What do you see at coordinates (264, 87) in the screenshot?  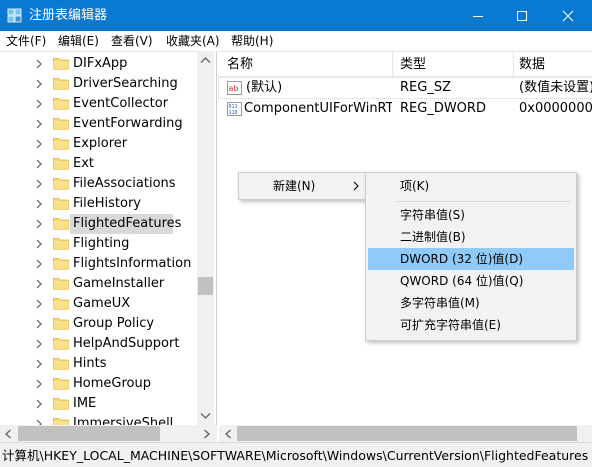 I see `value-name: (默认)` at bounding box center [264, 87].